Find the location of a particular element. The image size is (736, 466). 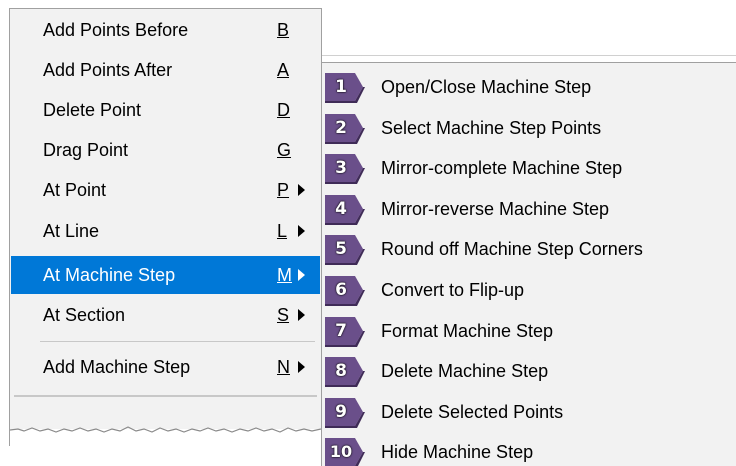

submenu-item-label: Round off Machine Step Corners is located at coordinates (512, 249).